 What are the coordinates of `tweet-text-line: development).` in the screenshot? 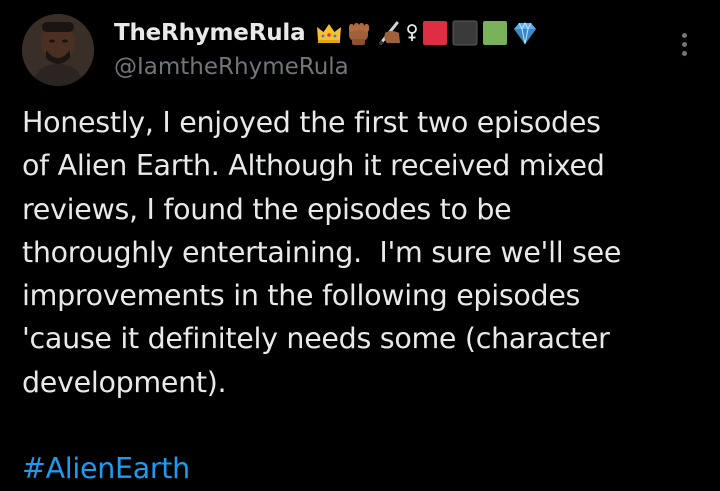 It's located at (124, 382).